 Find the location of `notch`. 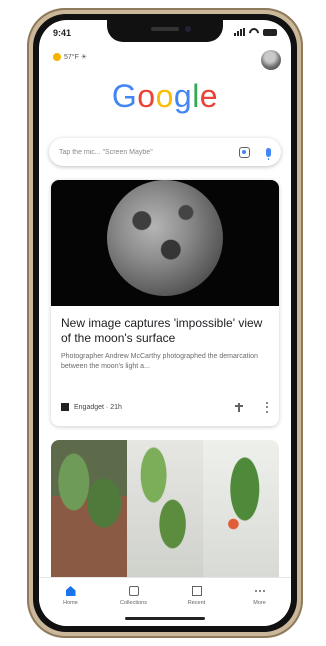

notch is located at coordinates (165, 31).